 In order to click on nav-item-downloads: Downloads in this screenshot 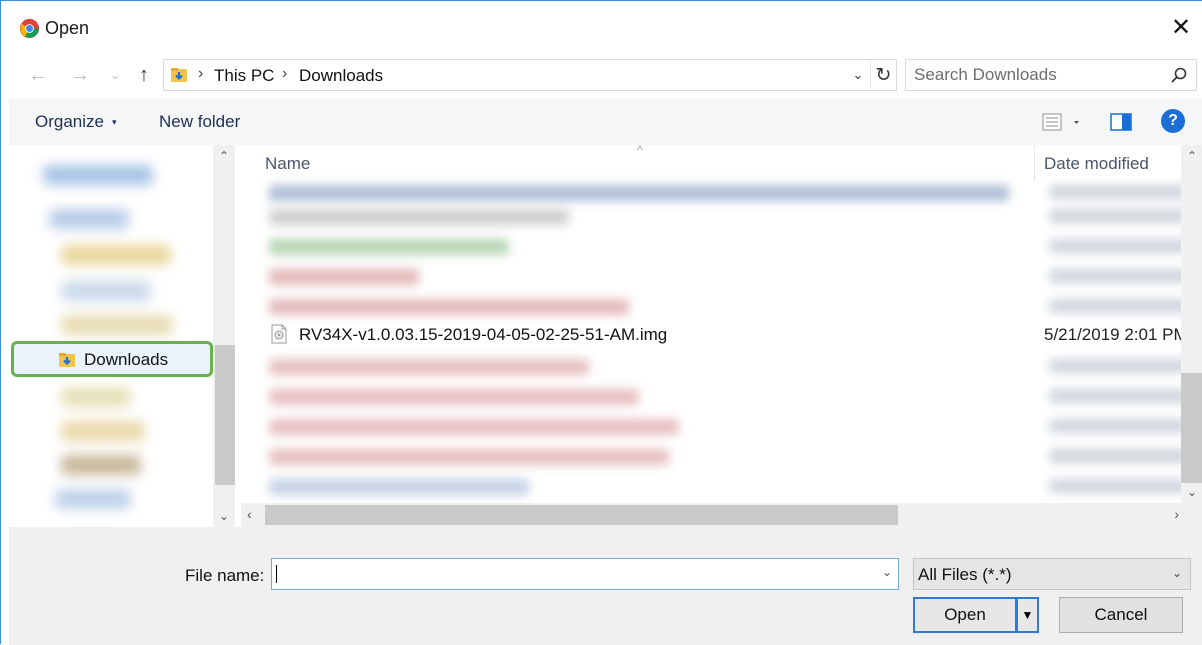, I will do `click(112, 359)`.